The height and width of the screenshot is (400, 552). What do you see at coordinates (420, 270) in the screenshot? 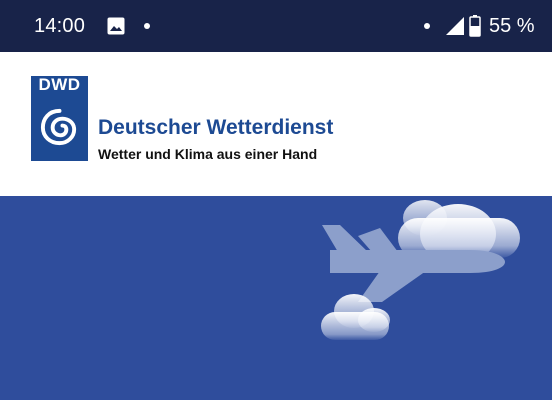
I see `airplane-with-clouds-icon` at bounding box center [420, 270].